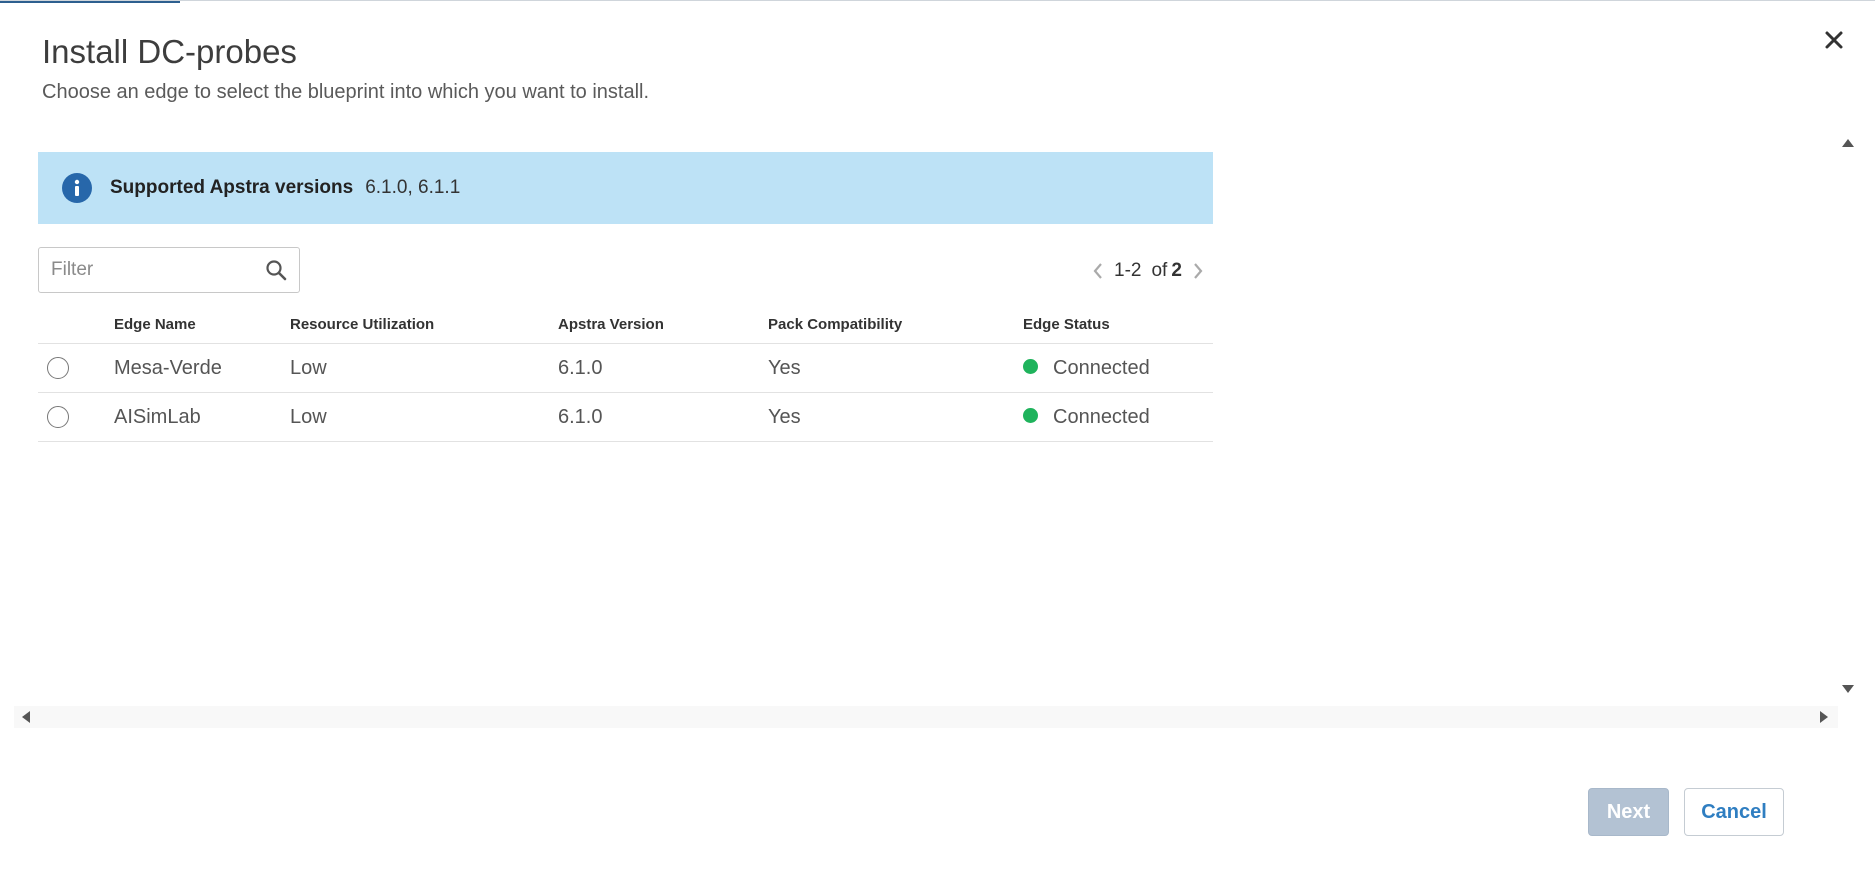 The image size is (1875, 886). Describe the element at coordinates (926, 717) in the screenshot. I see `horizontal-scrollbar` at that location.